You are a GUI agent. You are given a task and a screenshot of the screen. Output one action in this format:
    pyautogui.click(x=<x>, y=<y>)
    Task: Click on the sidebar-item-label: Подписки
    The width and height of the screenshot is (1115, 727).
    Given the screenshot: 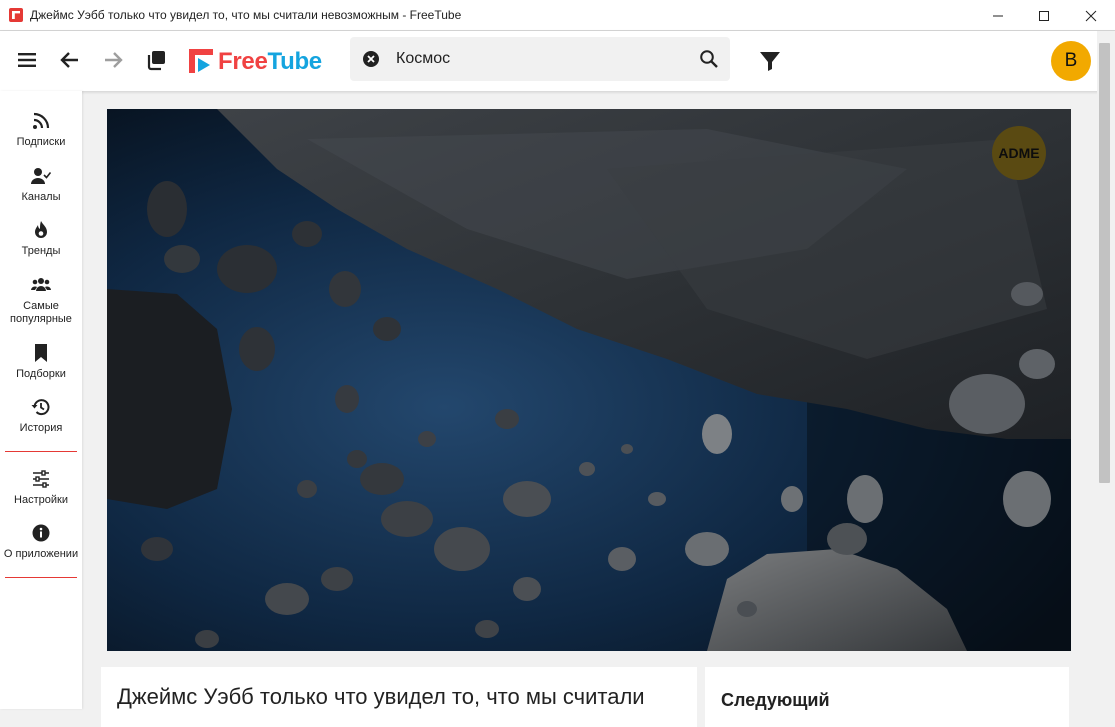 What is the action you would take?
    pyautogui.click(x=41, y=142)
    